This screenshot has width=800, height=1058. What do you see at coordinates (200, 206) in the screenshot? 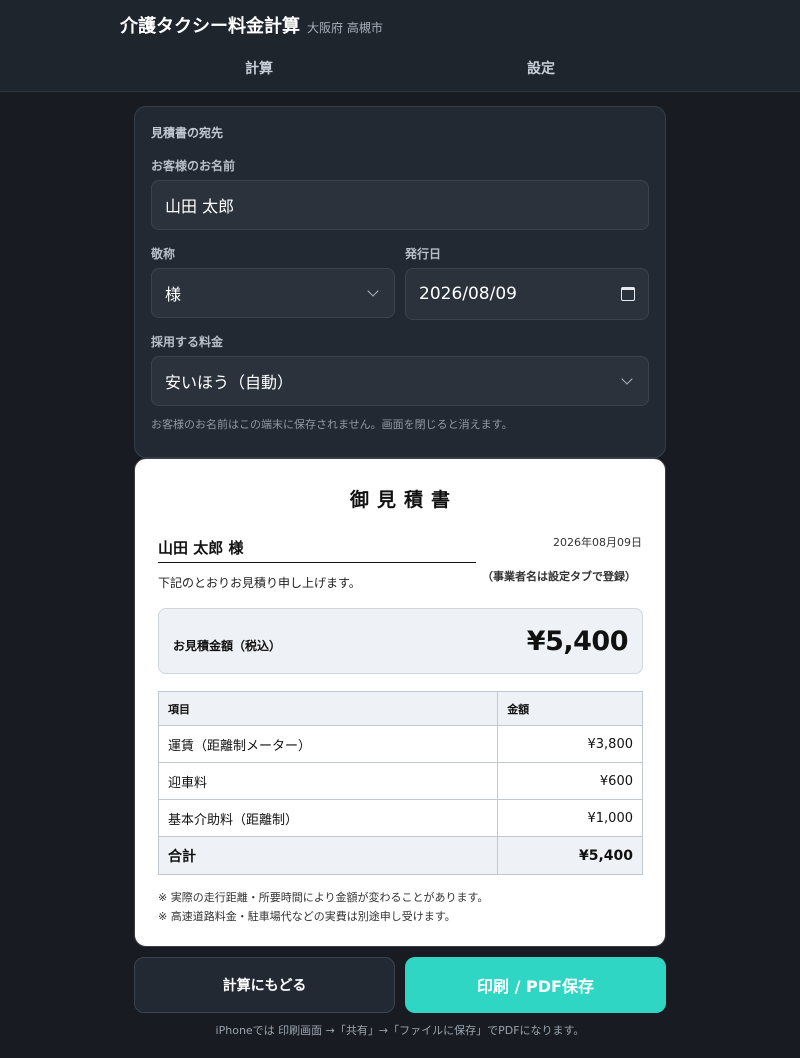
I see `customer-name-value: 山田 太郎` at bounding box center [200, 206].